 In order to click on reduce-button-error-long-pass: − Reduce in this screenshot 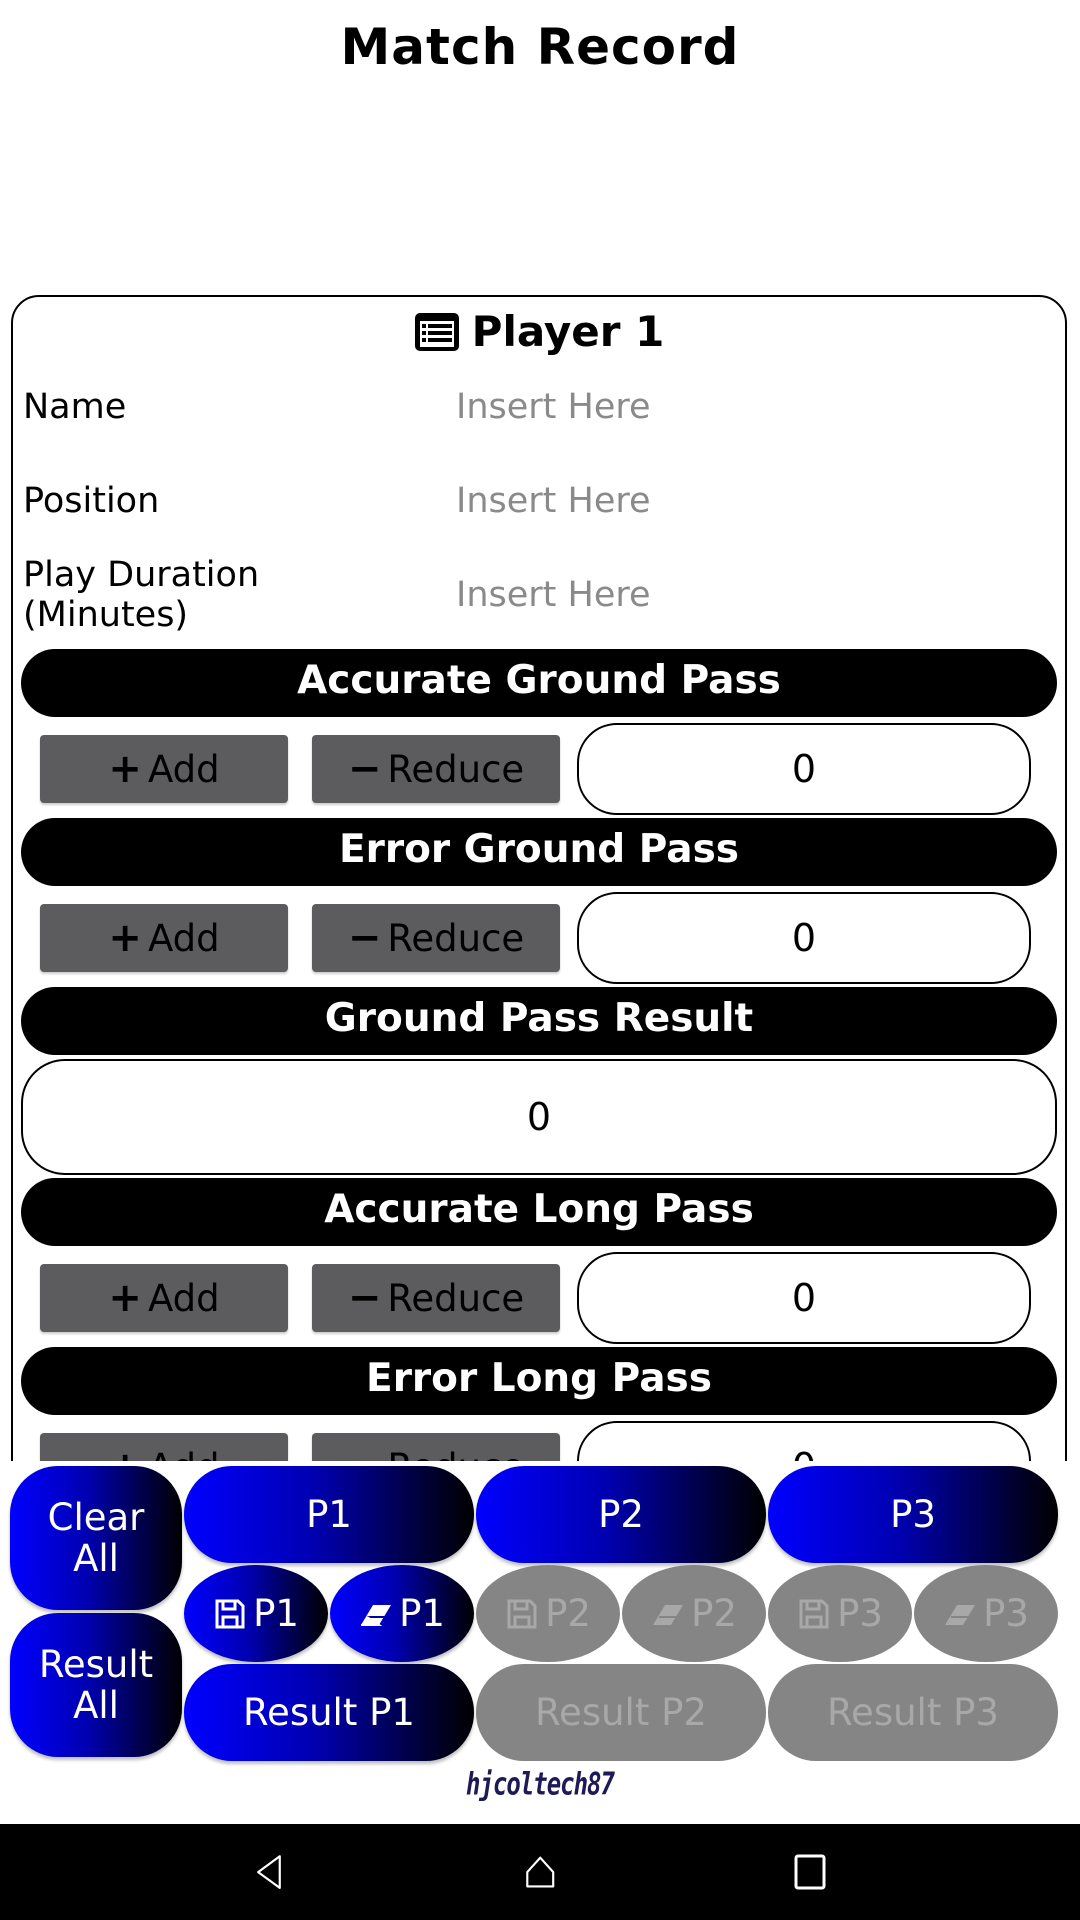, I will do `click(436, 1447)`.